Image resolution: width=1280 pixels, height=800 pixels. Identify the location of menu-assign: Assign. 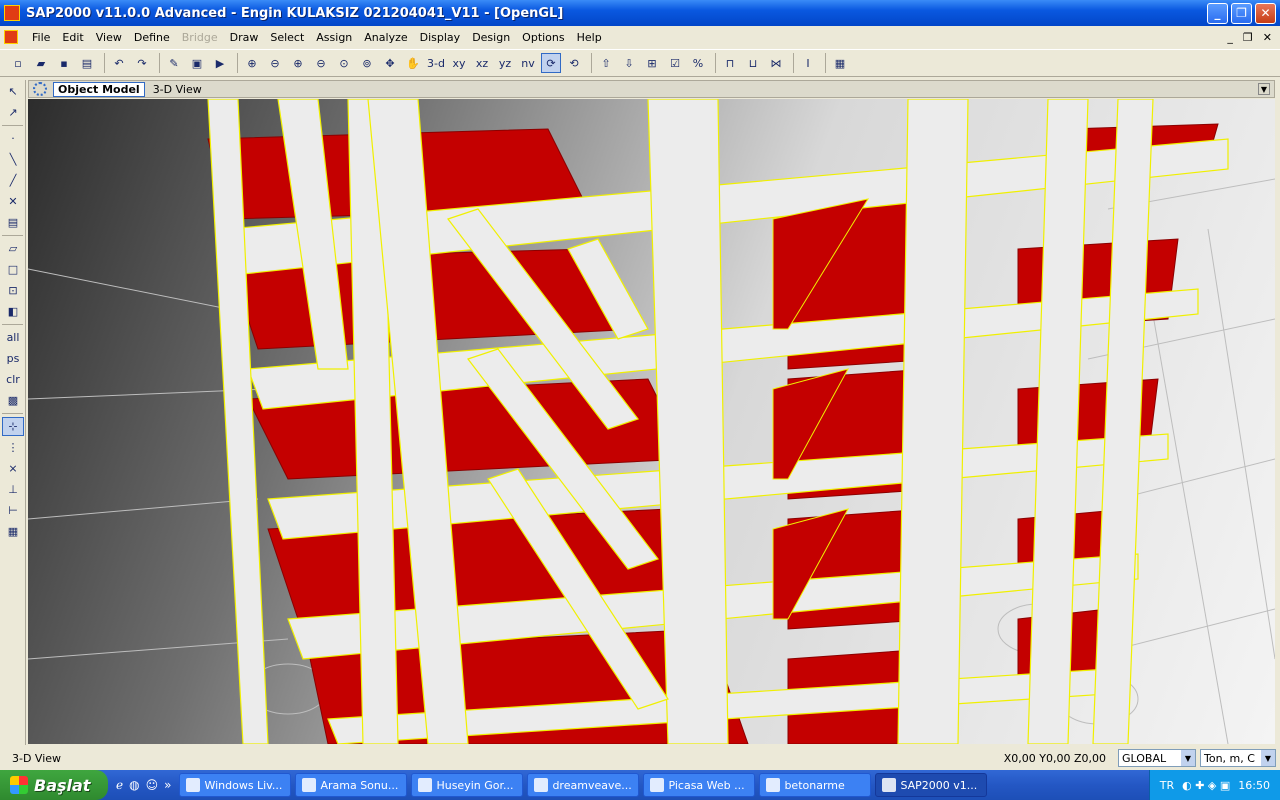
(334, 37).